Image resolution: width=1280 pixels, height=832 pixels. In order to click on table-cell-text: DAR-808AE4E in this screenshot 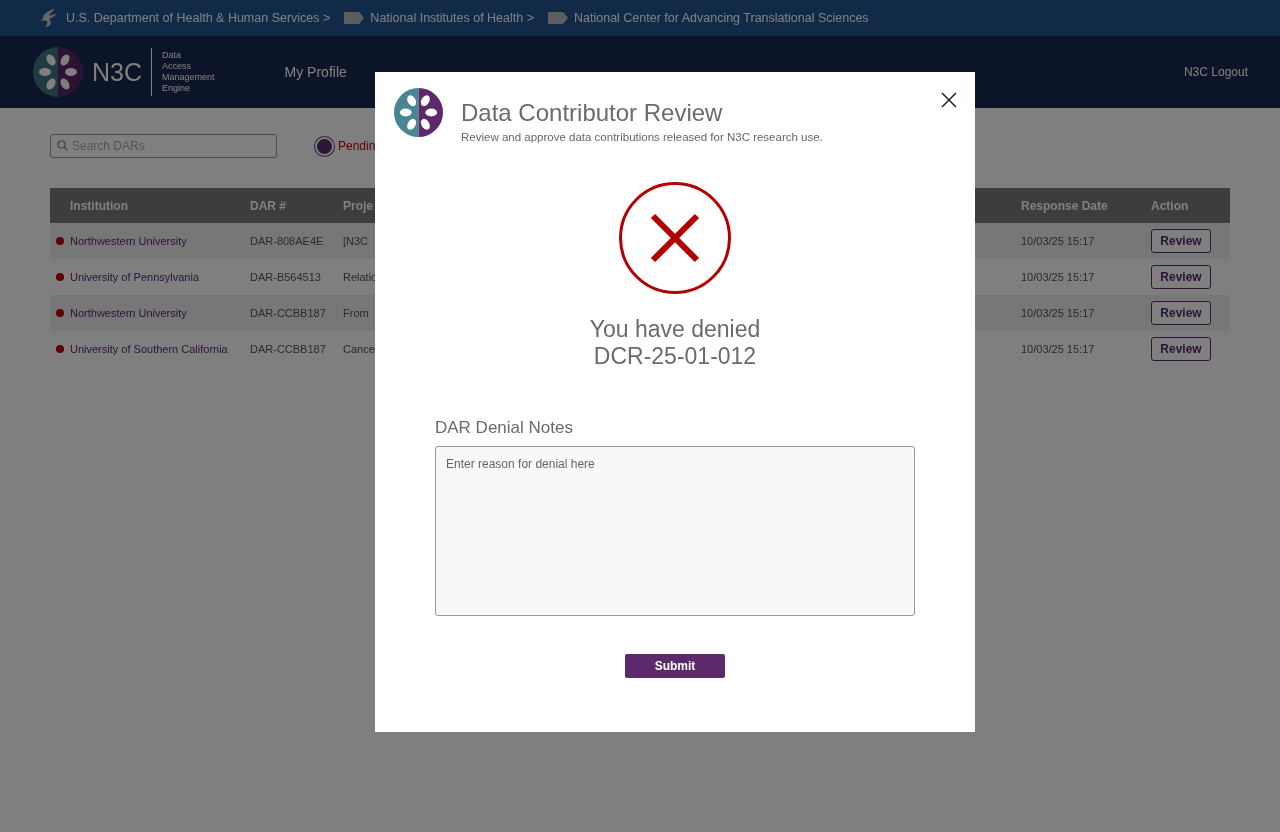, I will do `click(287, 241)`.